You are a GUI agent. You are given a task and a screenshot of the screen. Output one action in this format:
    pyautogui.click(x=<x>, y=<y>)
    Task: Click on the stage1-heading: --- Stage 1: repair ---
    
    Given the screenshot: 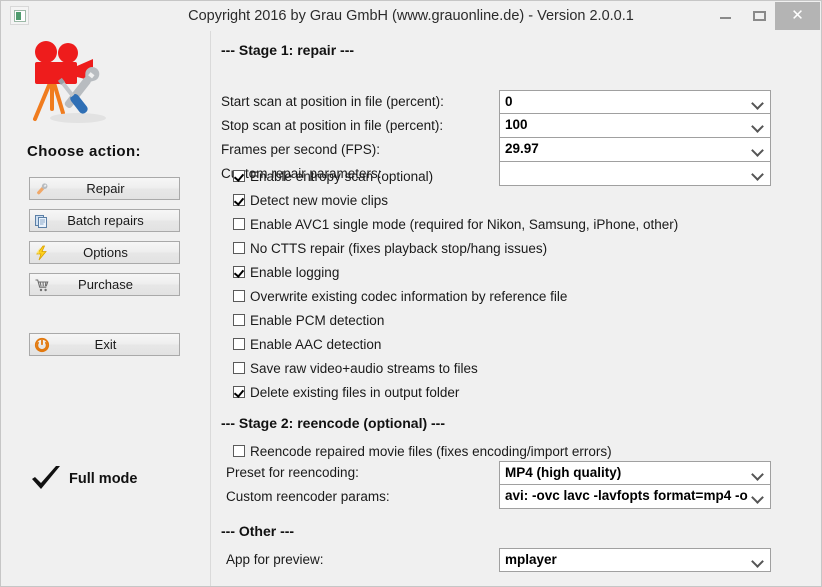 What is the action you would take?
    pyautogui.click(x=288, y=50)
    